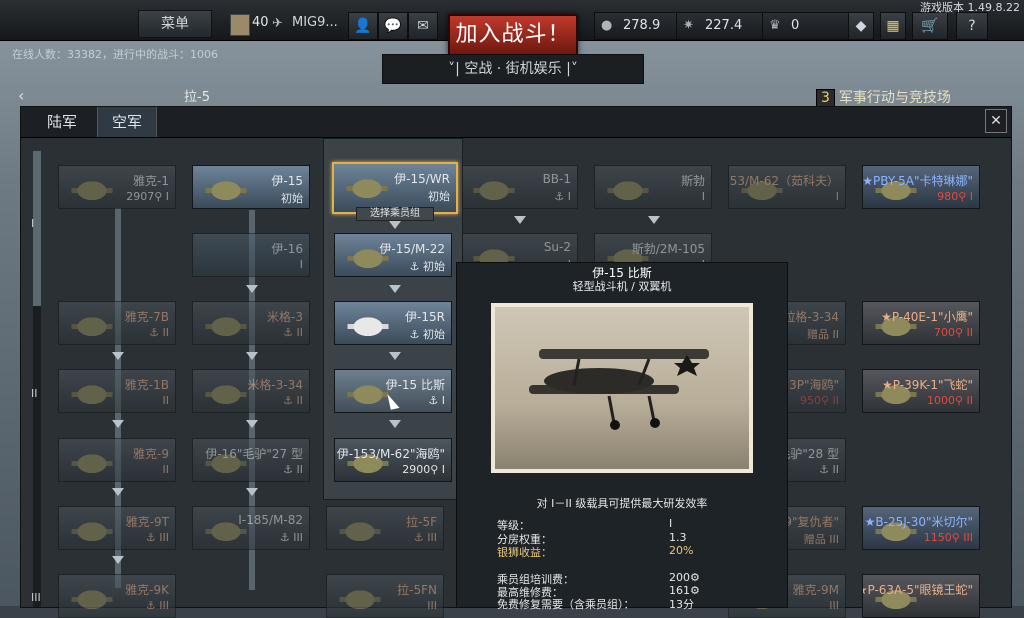 This screenshot has width=1024, height=618. Describe the element at coordinates (37, 374) in the screenshot. I see `rank-rail: I II III` at that location.